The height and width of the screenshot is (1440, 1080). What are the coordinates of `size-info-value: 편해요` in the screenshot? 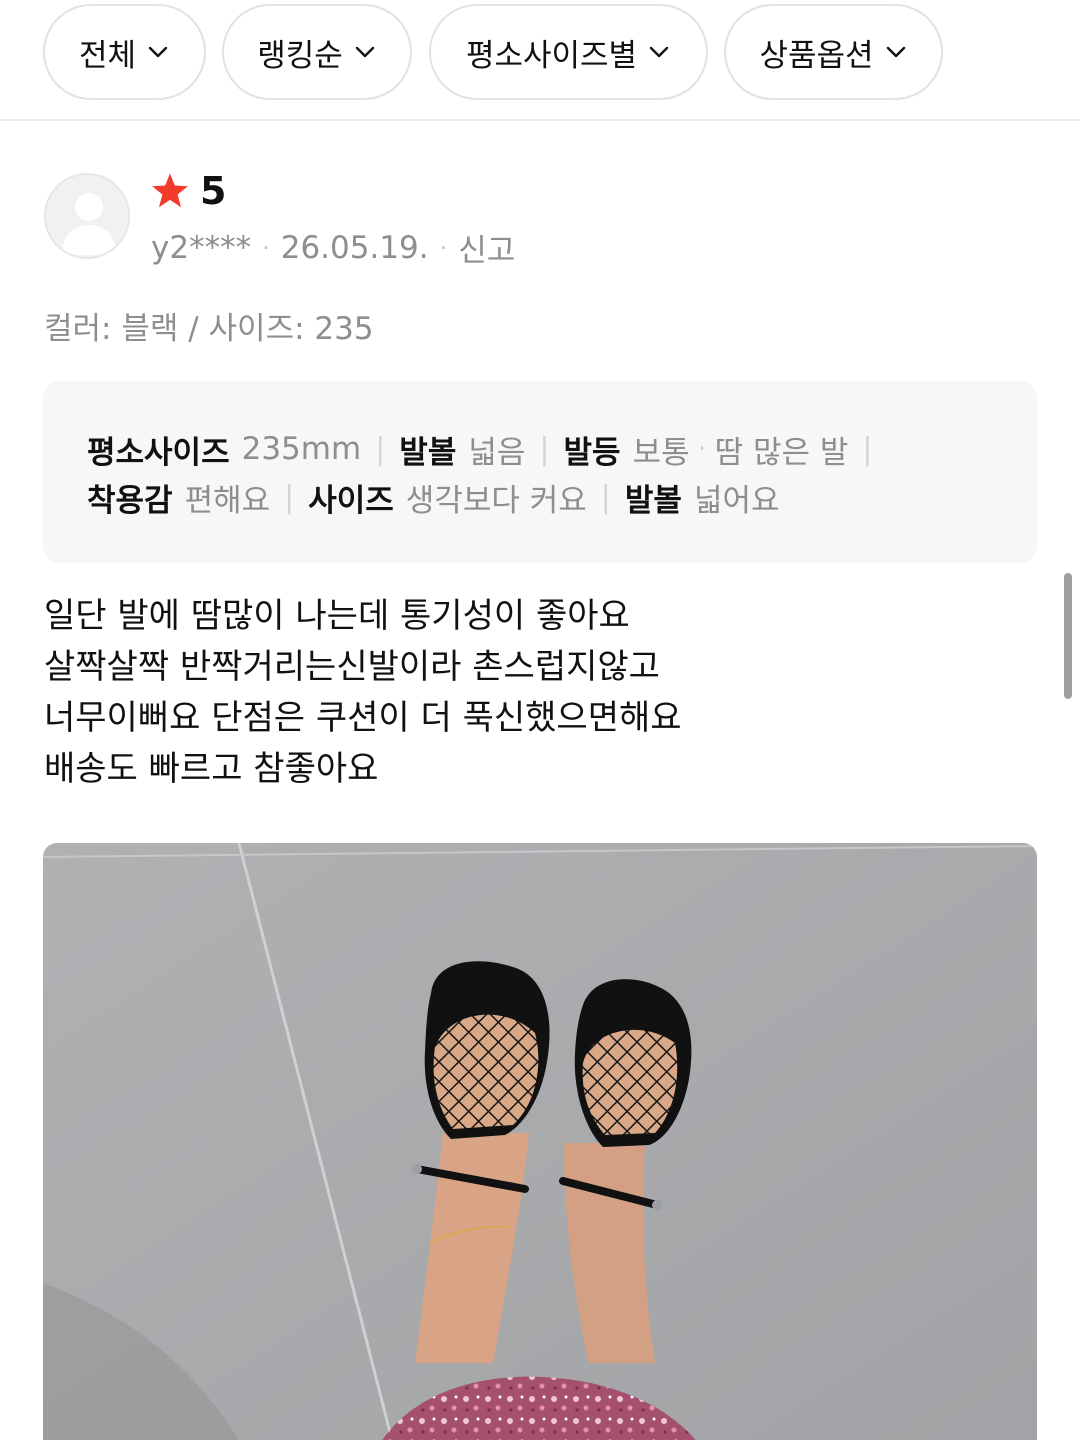 It's located at (227, 500).